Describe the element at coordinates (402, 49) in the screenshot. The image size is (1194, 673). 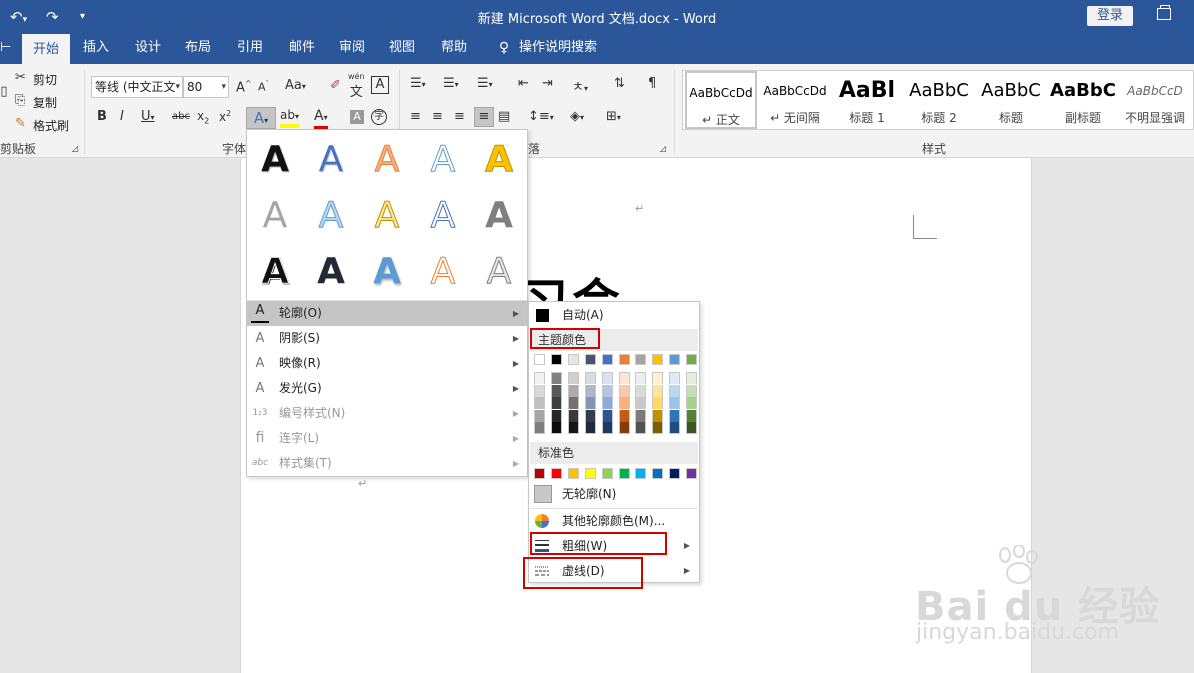
I see `tab-view: 视图` at that location.